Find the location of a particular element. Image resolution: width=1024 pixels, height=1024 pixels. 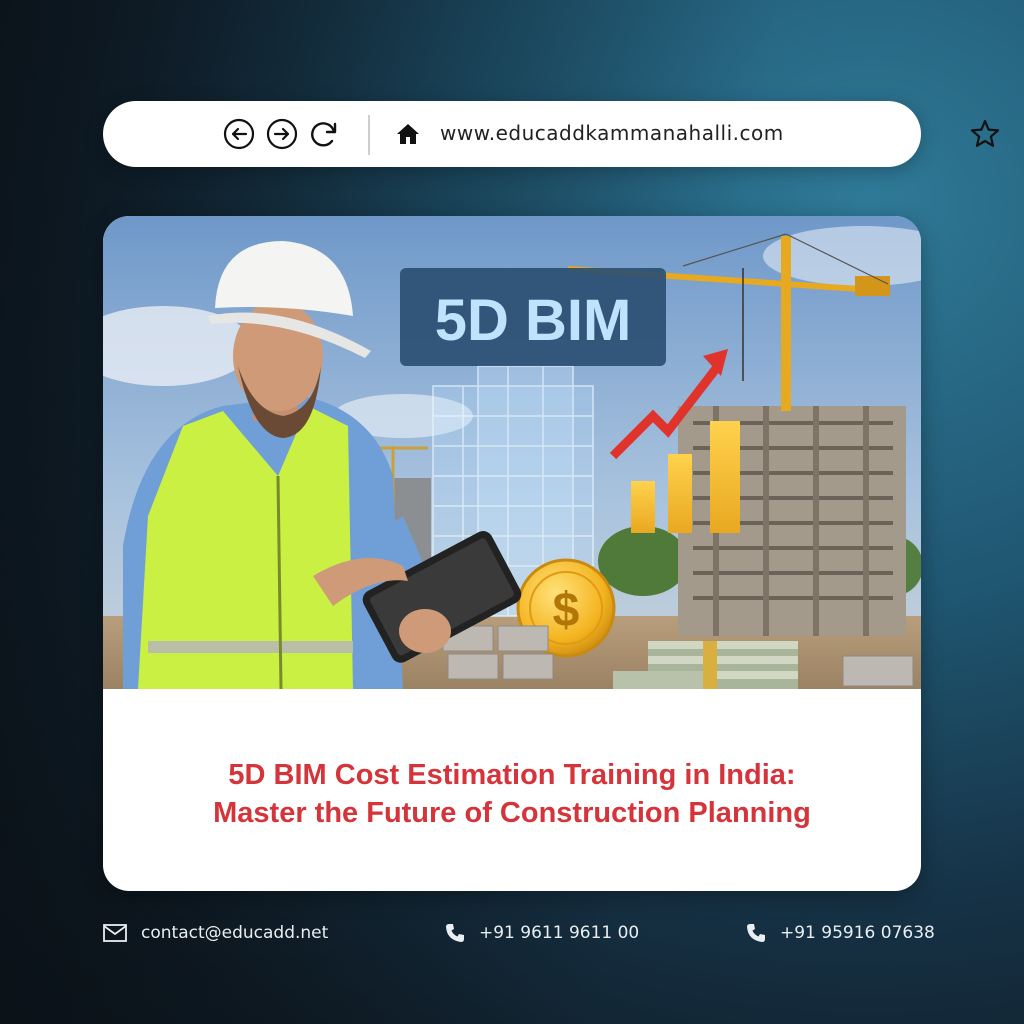

arrow-left-circle-icon is located at coordinates (239, 134).